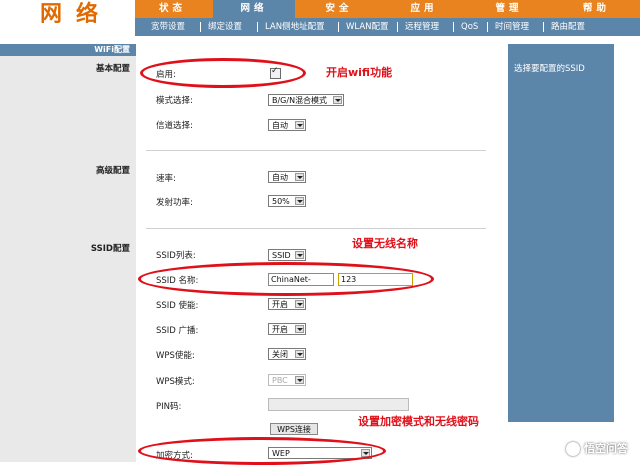 The height and width of the screenshot is (465, 640). Describe the element at coordinates (286, 279) in the screenshot. I see `highlight-ssid-name` at that location.